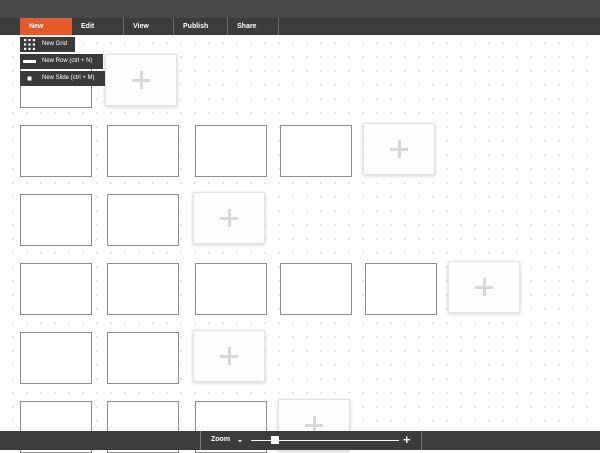  I want to click on zoom-label: Zoom, so click(221, 439).